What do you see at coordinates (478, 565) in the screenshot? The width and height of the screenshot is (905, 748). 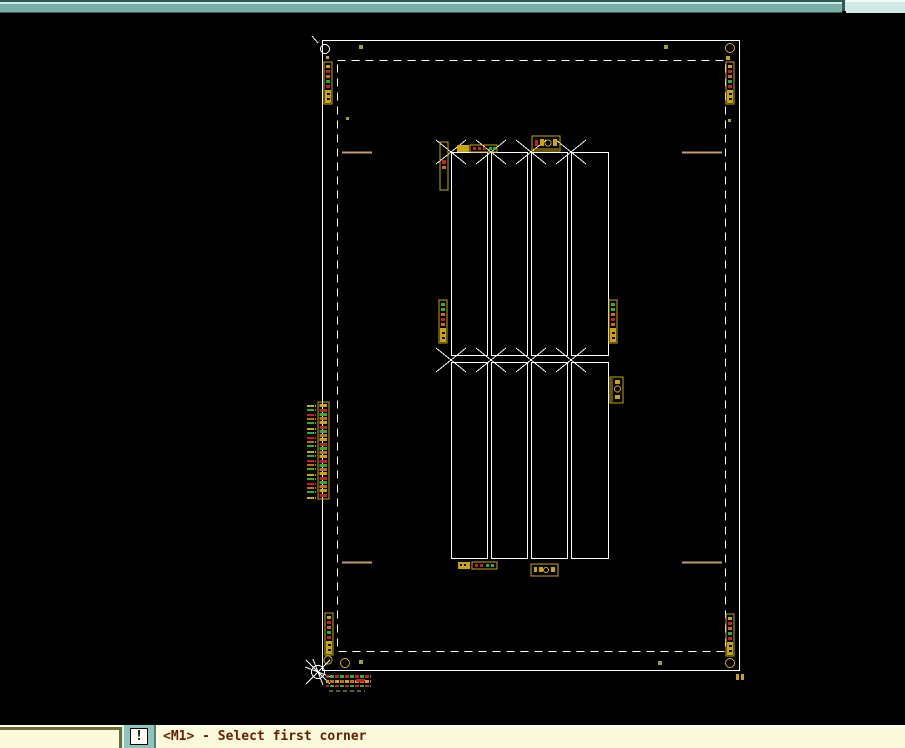 I see `bottom-header-strip` at bounding box center [478, 565].